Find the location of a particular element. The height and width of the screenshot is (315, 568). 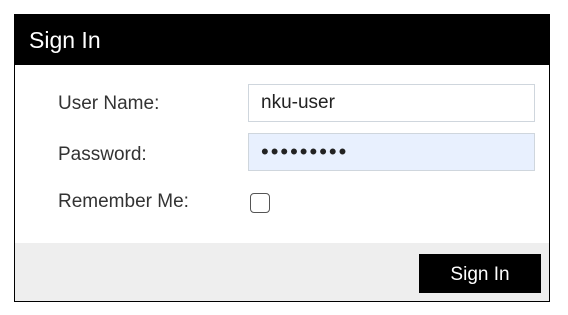

password-label: Password: is located at coordinates (102, 154).